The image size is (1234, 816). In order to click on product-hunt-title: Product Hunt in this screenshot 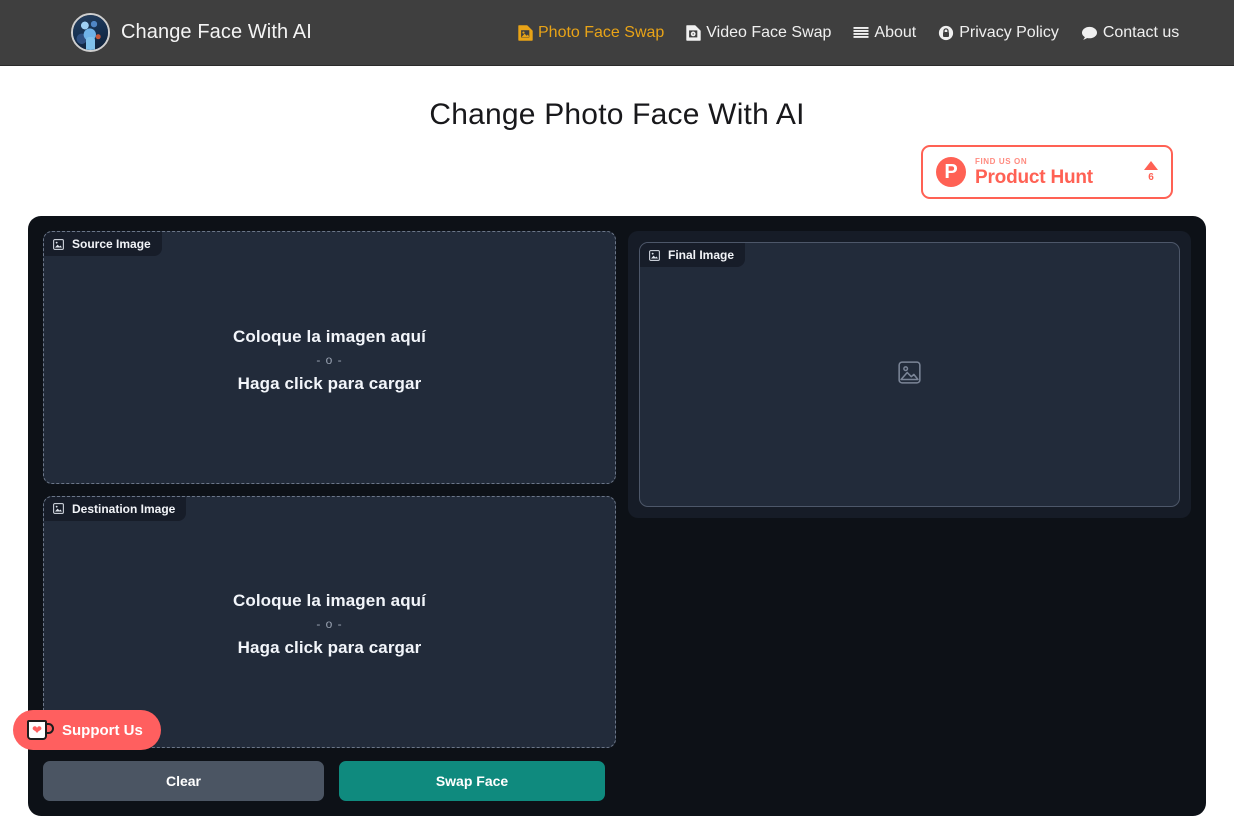, I will do `click(1034, 177)`.